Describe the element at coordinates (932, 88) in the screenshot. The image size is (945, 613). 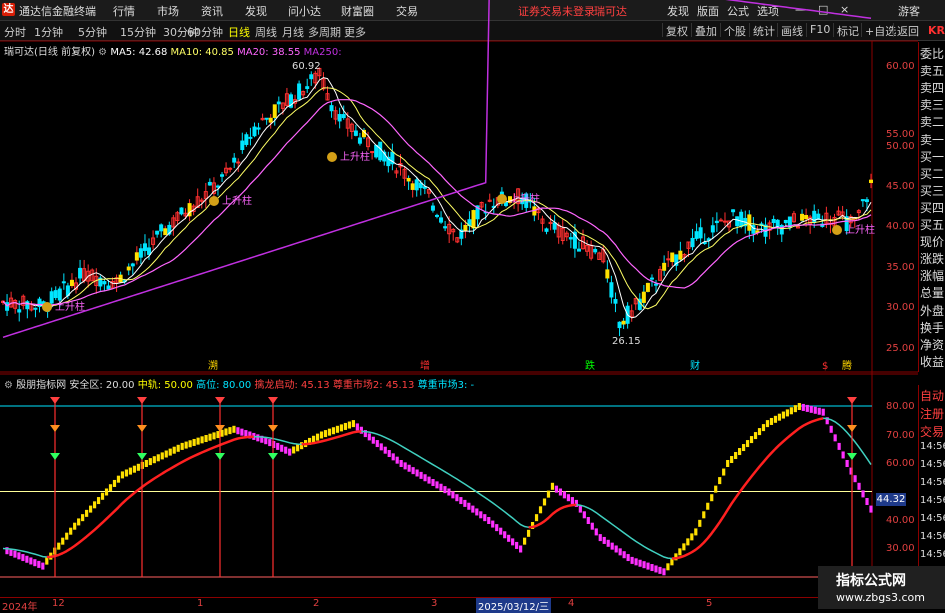
I see `quote-panel-item: 卖四` at that location.